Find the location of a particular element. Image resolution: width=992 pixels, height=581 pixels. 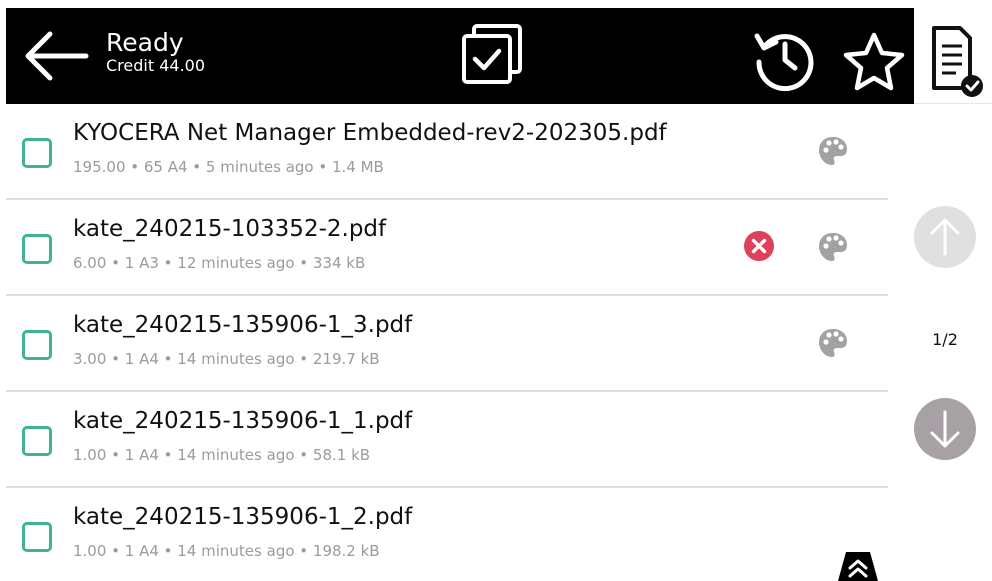

documents-tab is located at coordinates (953, 56).